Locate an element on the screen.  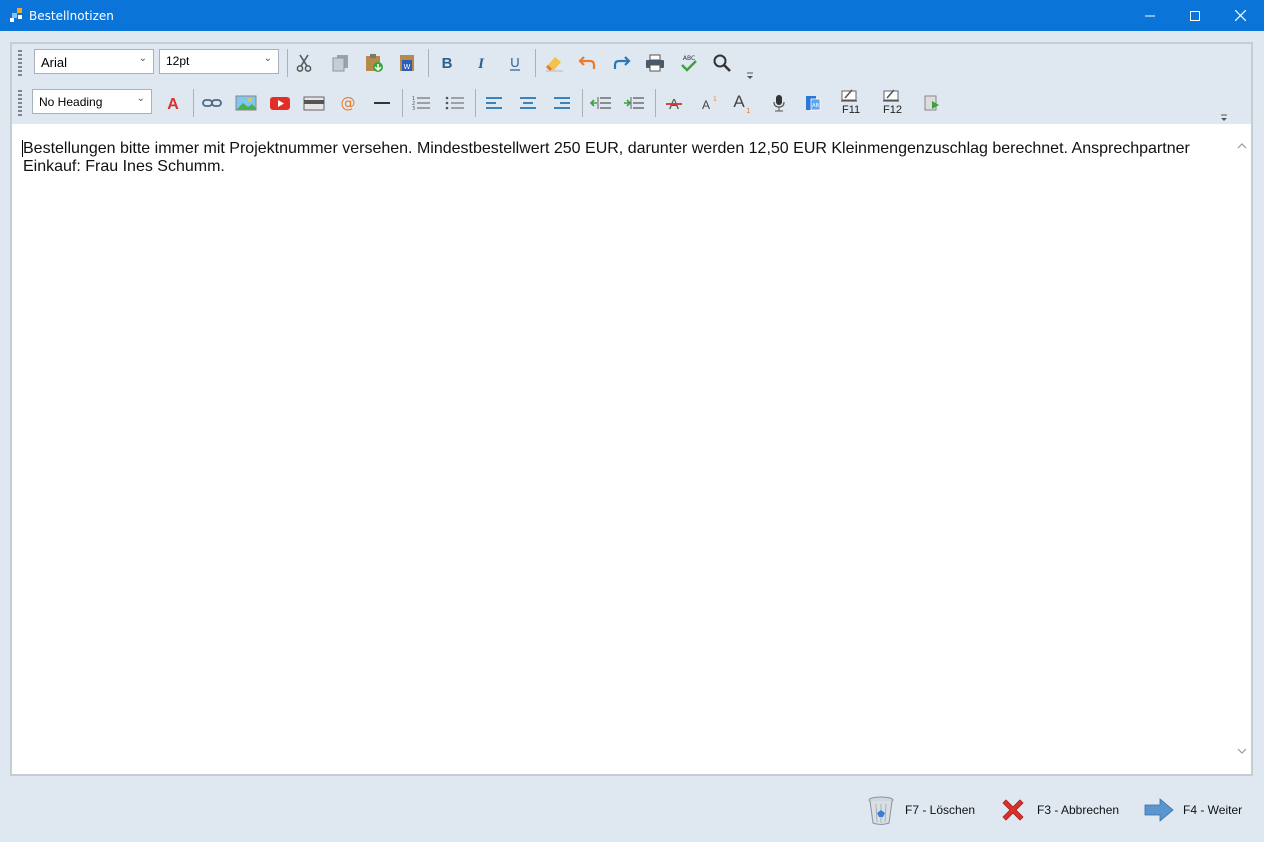
toolbar-row-1: Arial ⌄ 12pt ⌄ W B I U ABC is located at coordinates (631, 64).